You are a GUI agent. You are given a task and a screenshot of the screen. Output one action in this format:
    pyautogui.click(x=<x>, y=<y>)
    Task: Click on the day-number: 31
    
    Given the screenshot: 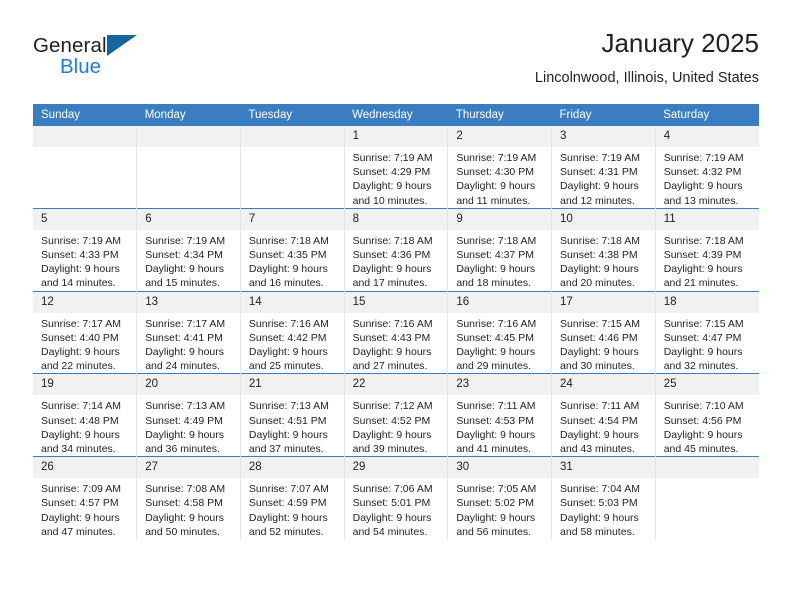 What is the action you would take?
    pyautogui.click(x=603, y=468)
    